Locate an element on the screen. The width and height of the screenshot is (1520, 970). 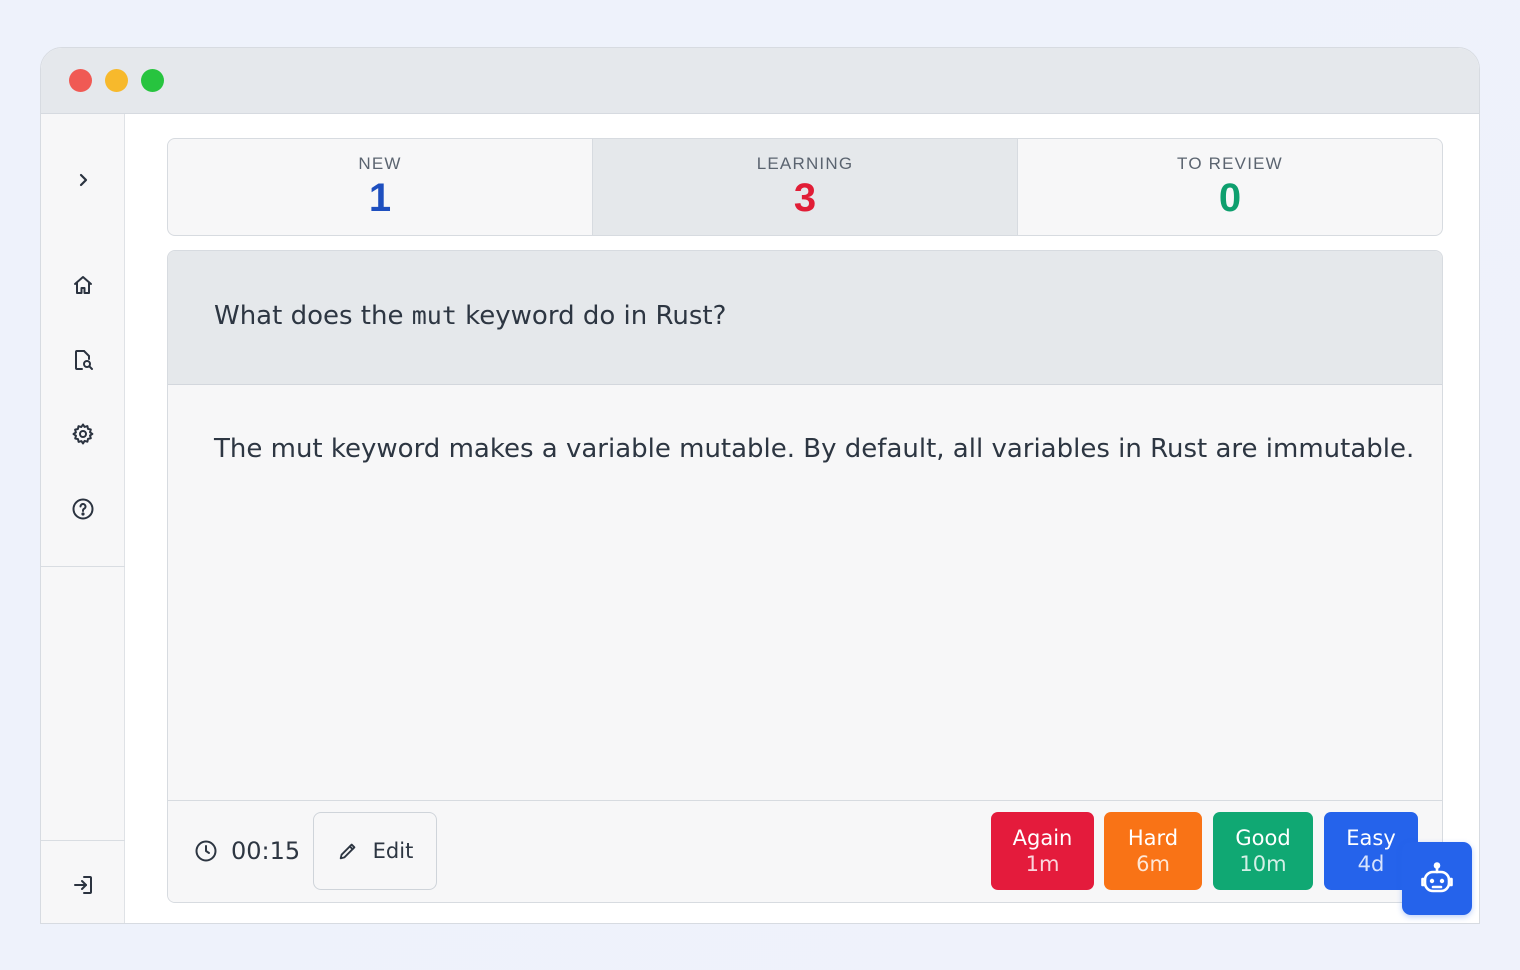
edit-button: Edit is located at coordinates (375, 851).